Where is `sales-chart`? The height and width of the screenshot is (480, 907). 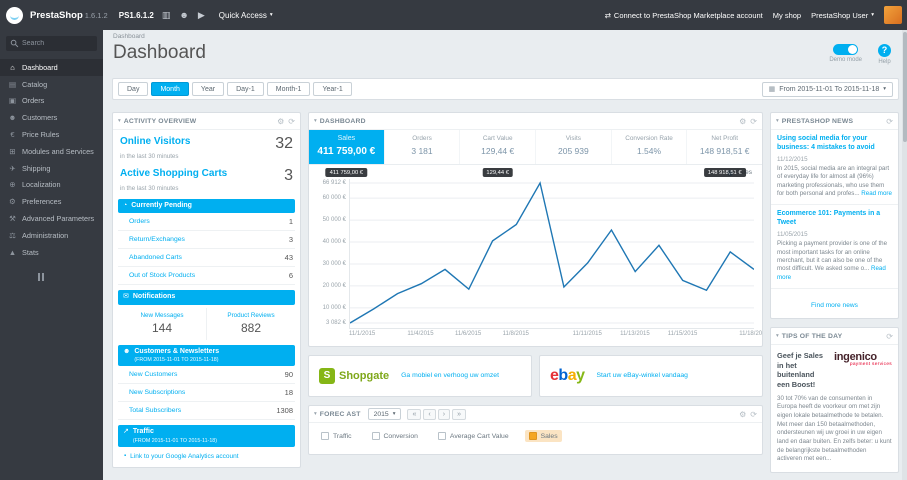
sales-chart is located at coordinates (551, 254).